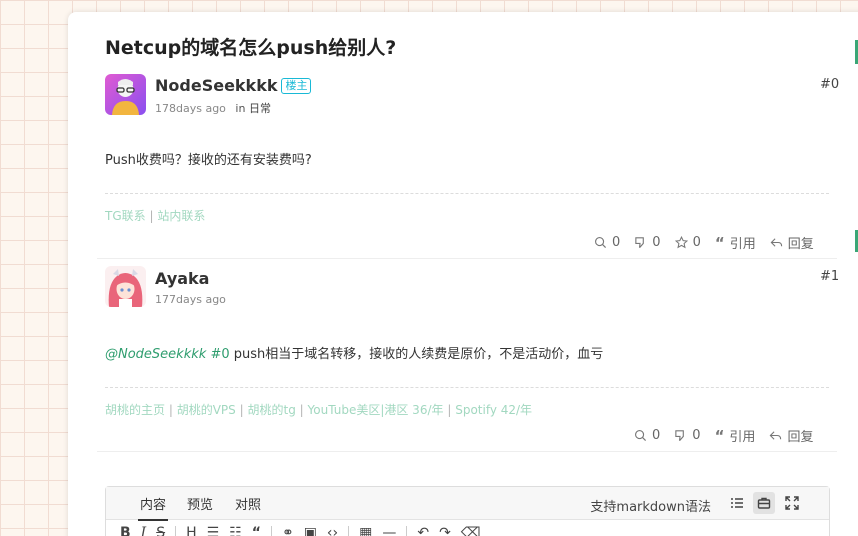 Image resolution: width=858 pixels, height=536 pixels. What do you see at coordinates (251, 48) in the screenshot?
I see `topic-title: Netcup的域名怎么push给别人?` at bounding box center [251, 48].